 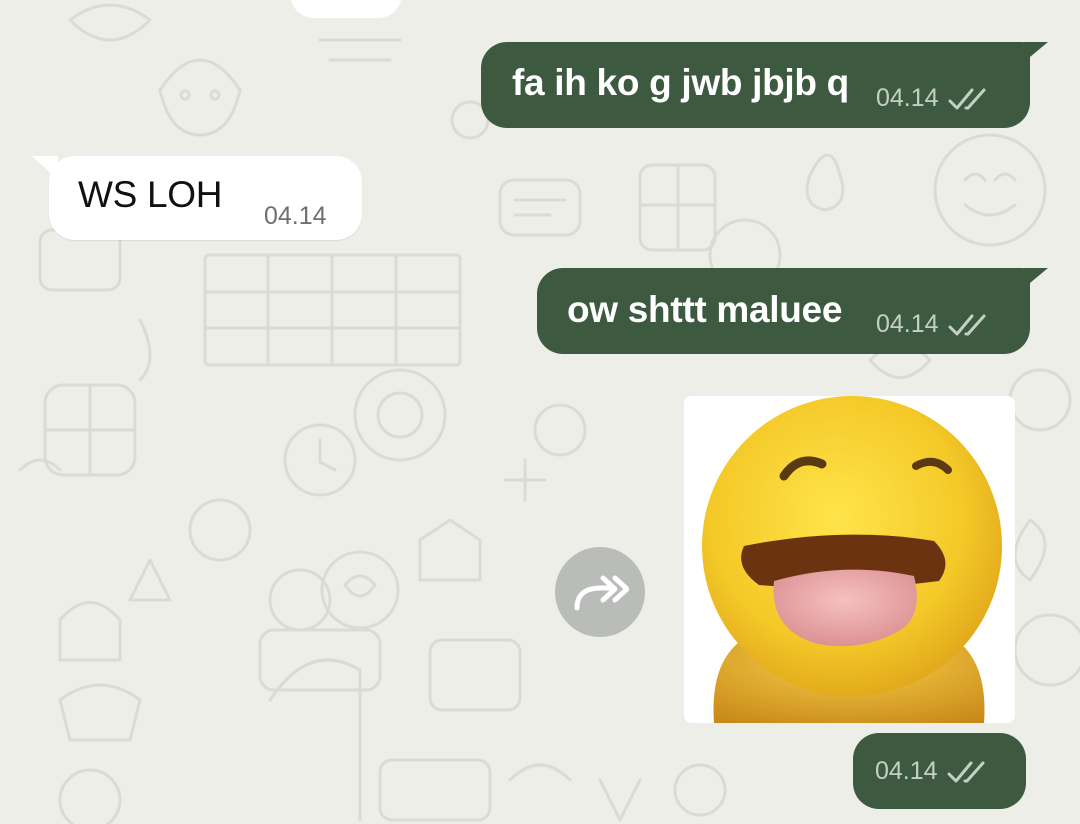 I want to click on yellow-tongue-face-sticker, so click(x=849, y=559).